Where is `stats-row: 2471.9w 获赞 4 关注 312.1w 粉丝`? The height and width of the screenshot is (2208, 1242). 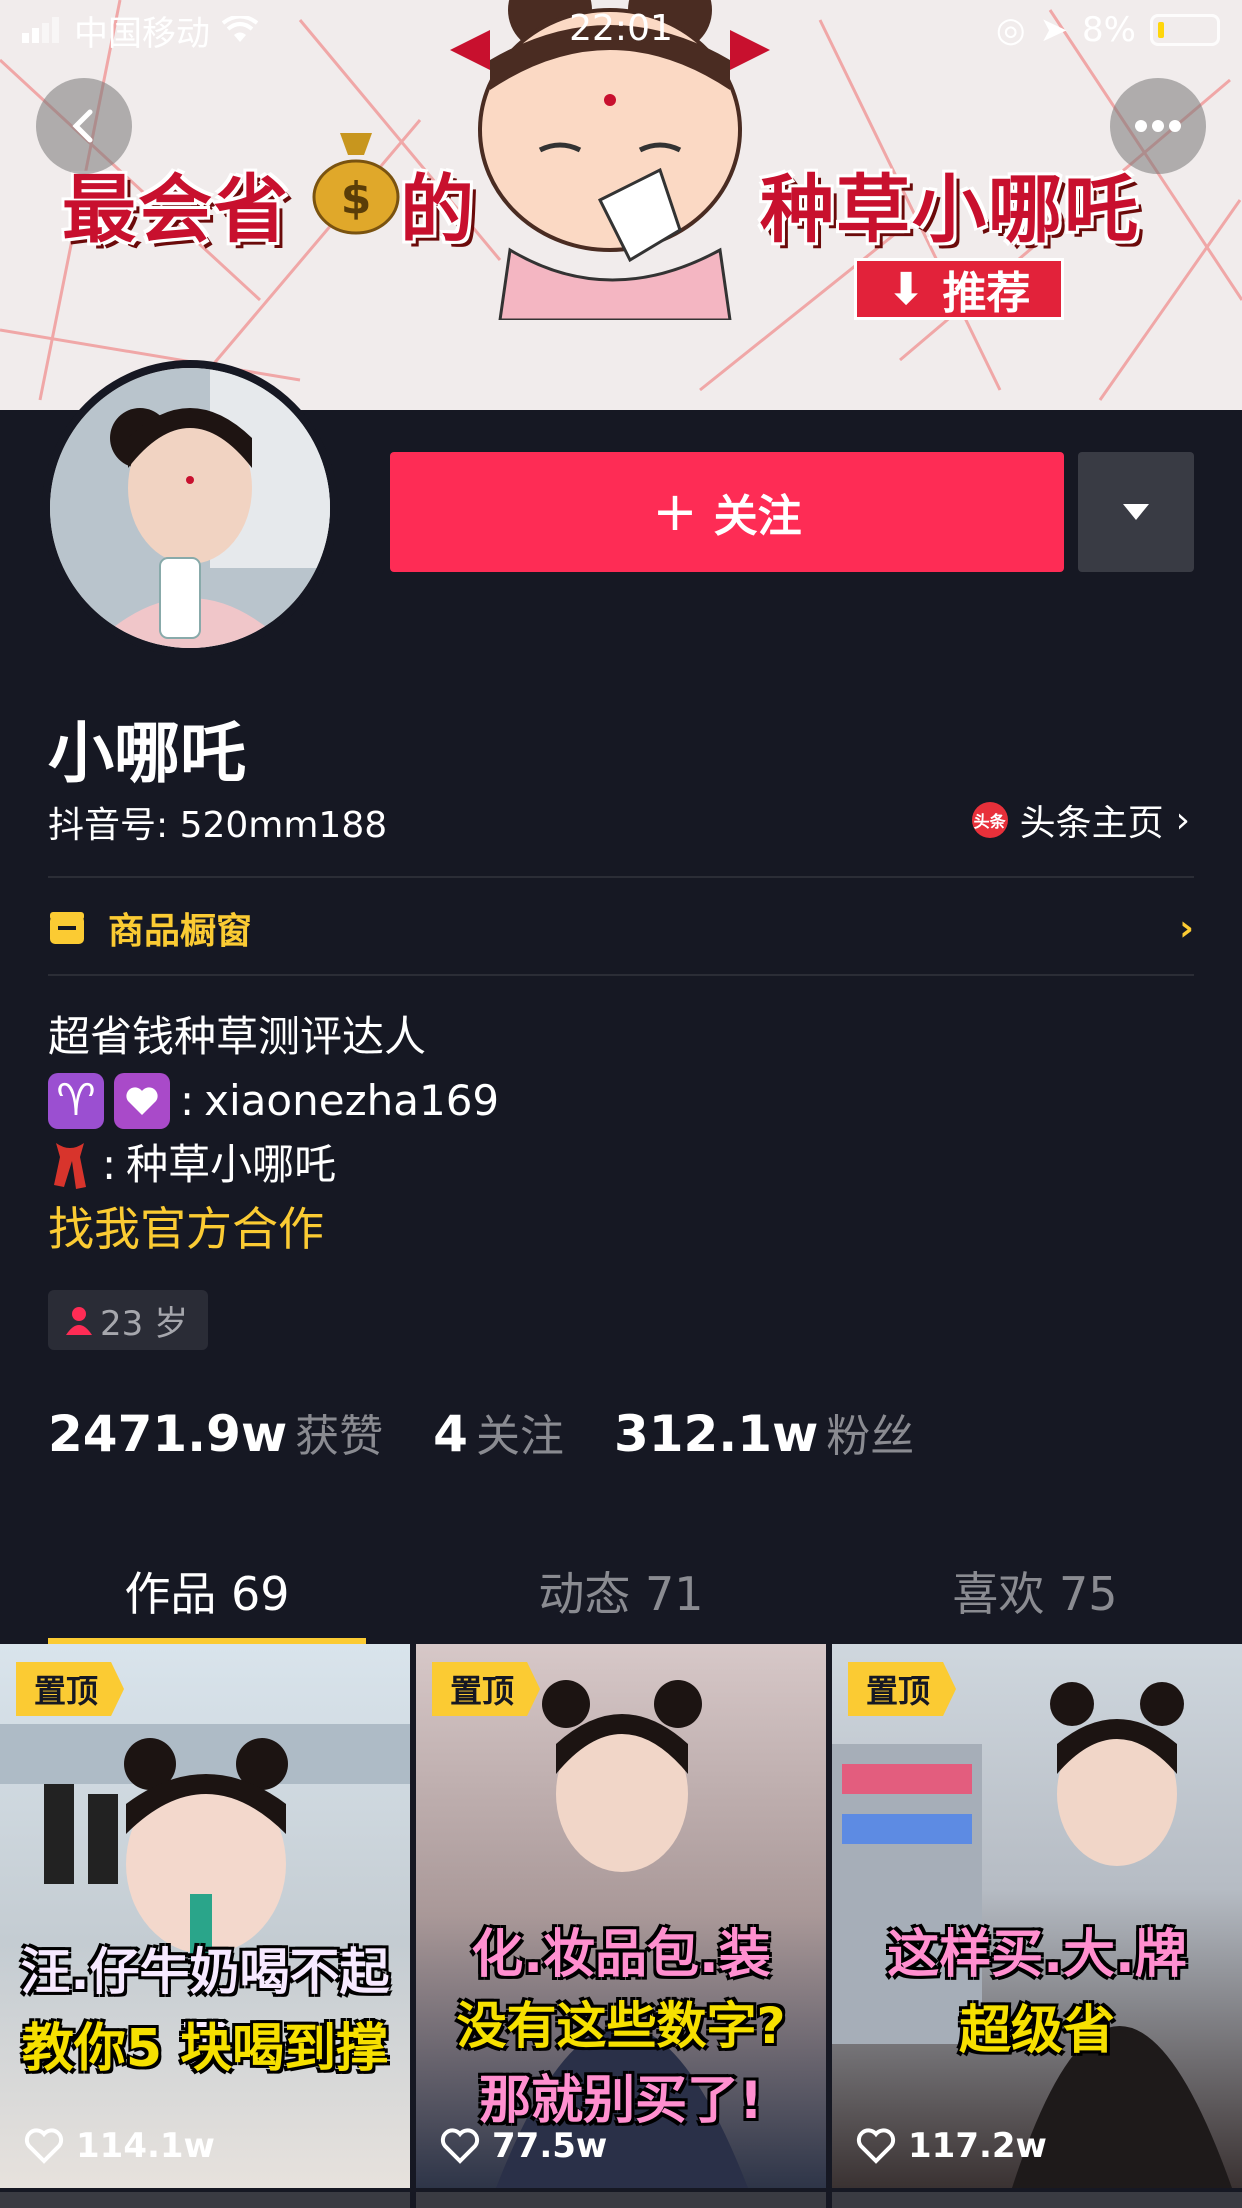 stats-row: 2471.9w 获赞 4 关注 312.1w 粉丝 is located at coordinates (506, 1432).